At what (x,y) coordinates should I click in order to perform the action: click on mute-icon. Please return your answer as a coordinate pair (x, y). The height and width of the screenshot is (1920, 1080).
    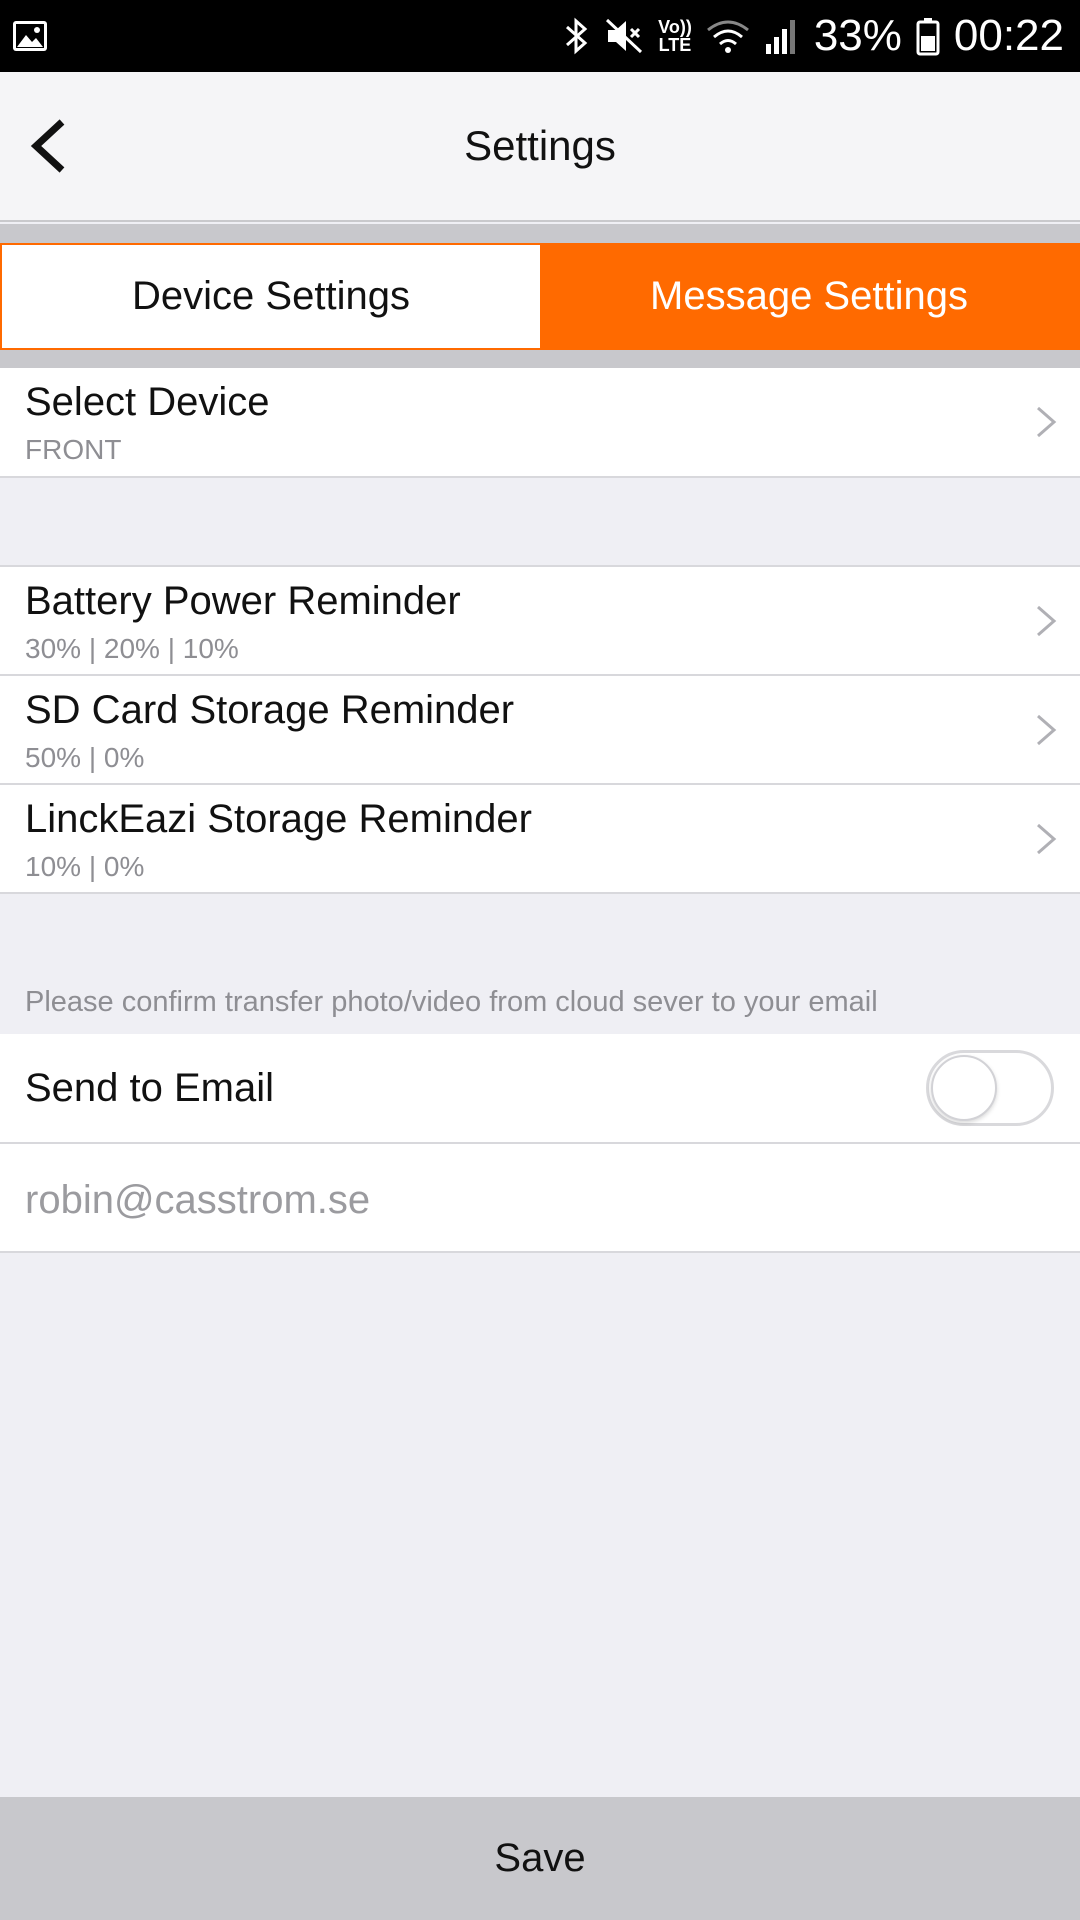
    Looking at the image, I should click on (624, 36).